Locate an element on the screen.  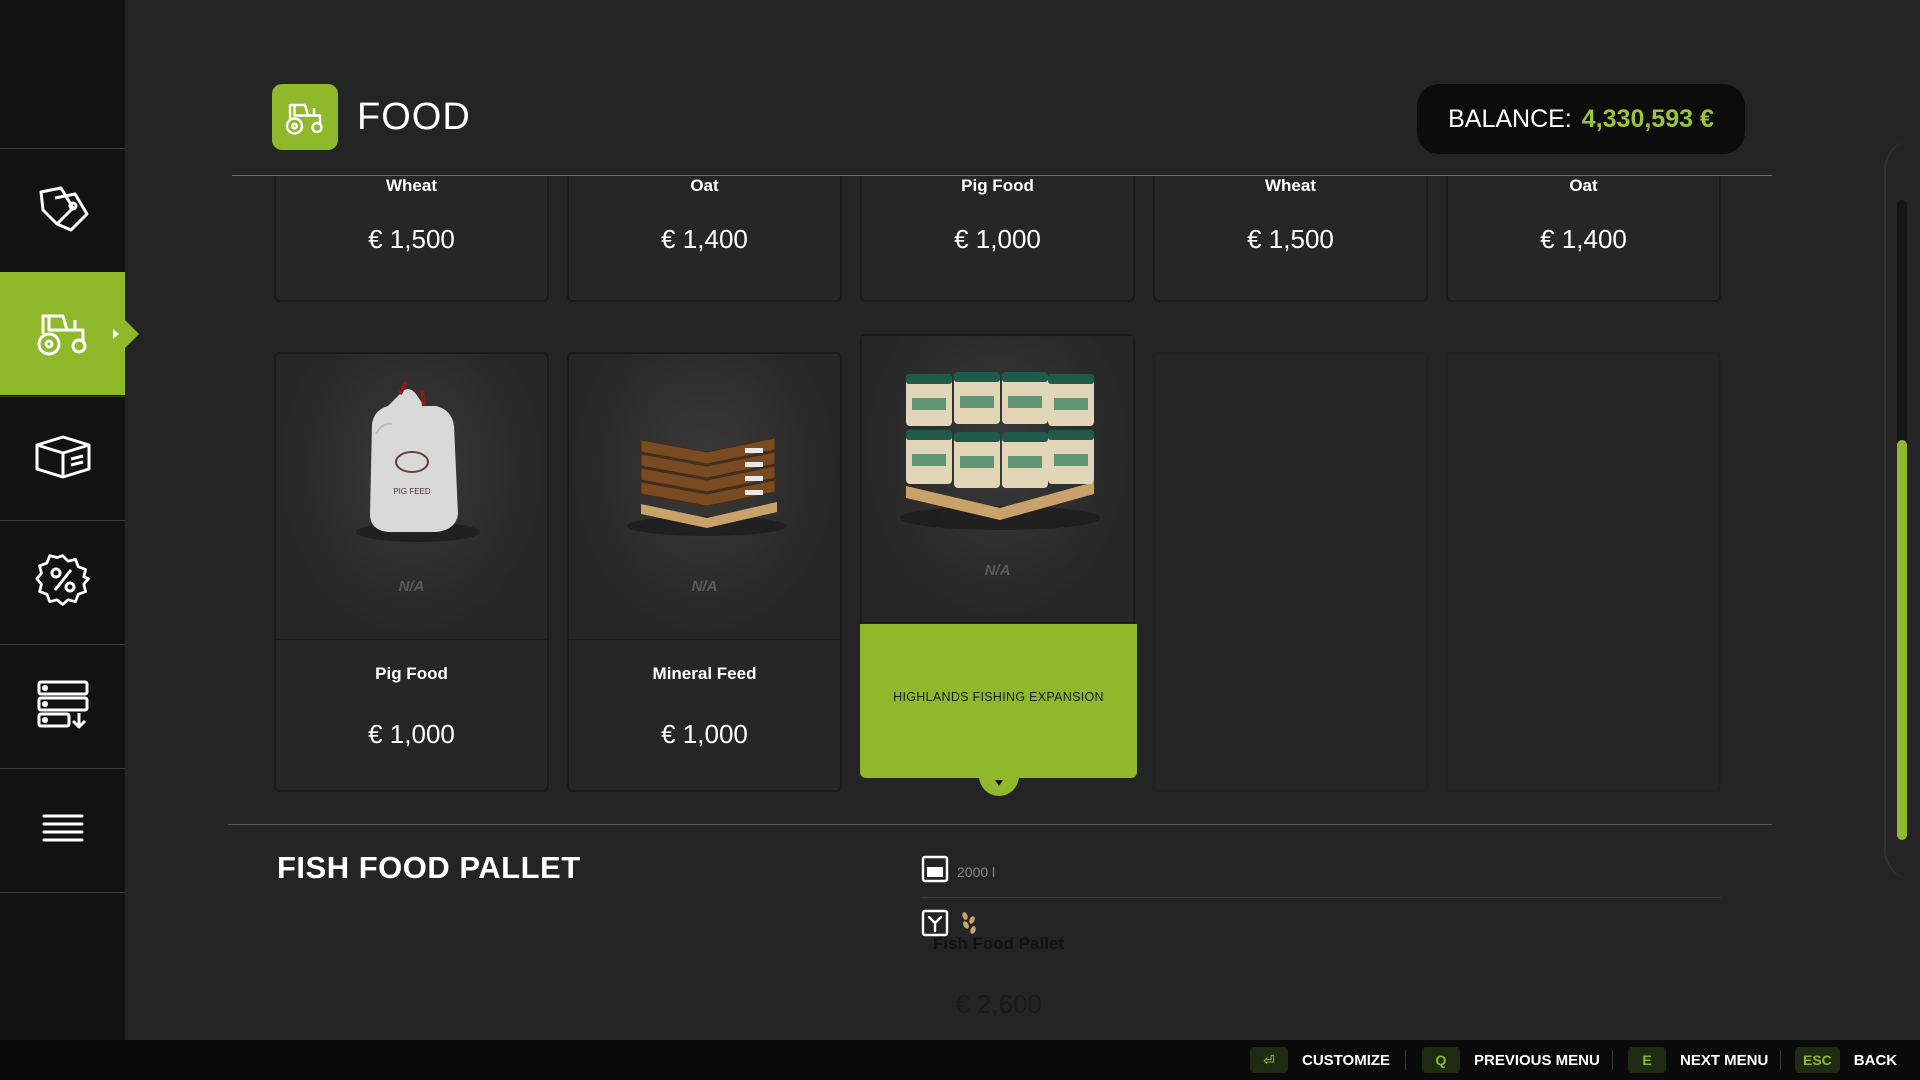
balance-label: BALANCE: is located at coordinates (1510, 118).